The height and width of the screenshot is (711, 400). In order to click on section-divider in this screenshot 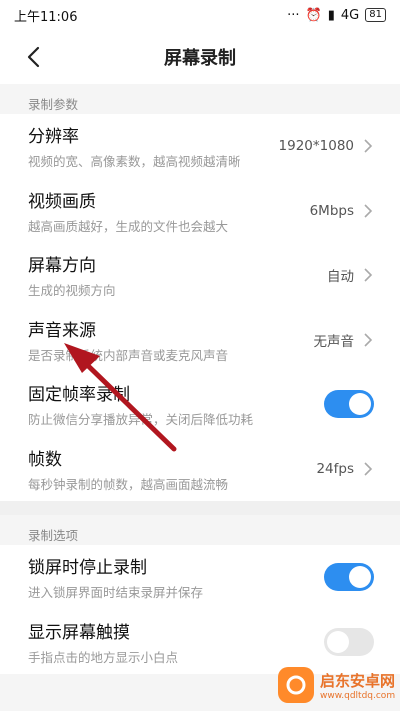, I will do `click(200, 508)`.